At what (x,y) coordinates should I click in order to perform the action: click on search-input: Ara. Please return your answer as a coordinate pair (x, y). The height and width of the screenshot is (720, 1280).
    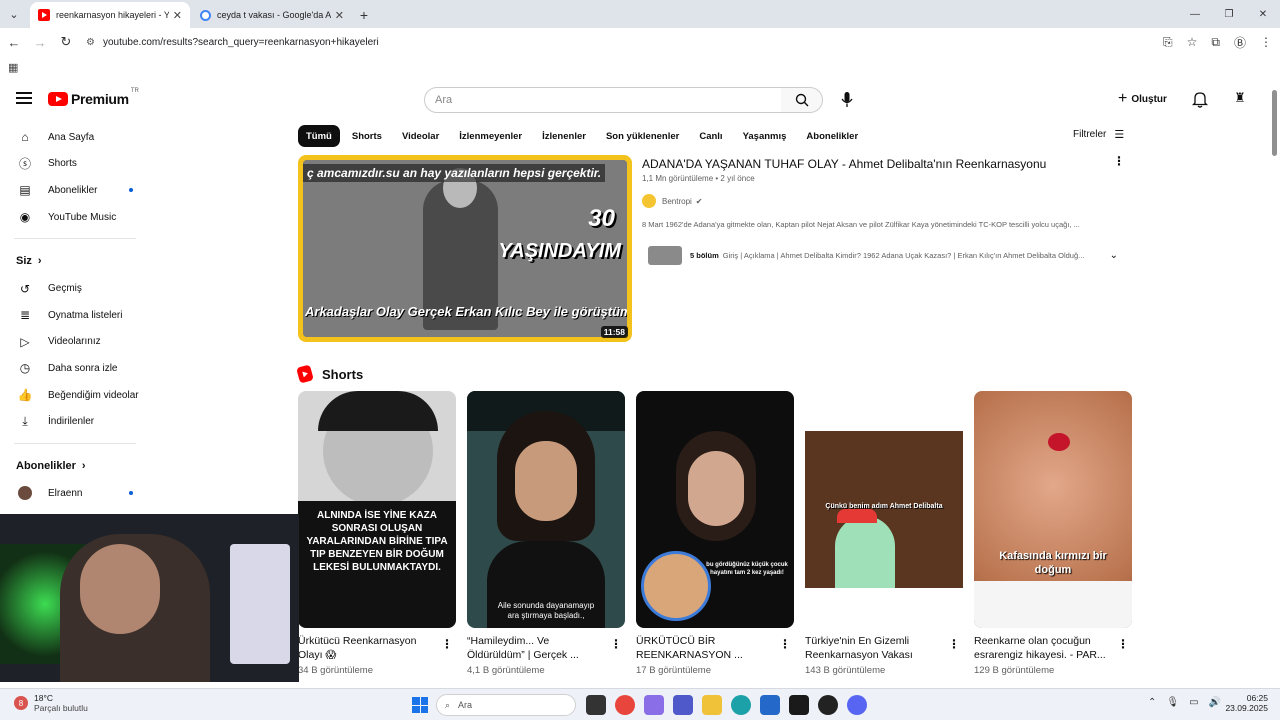
    Looking at the image, I should click on (603, 100).